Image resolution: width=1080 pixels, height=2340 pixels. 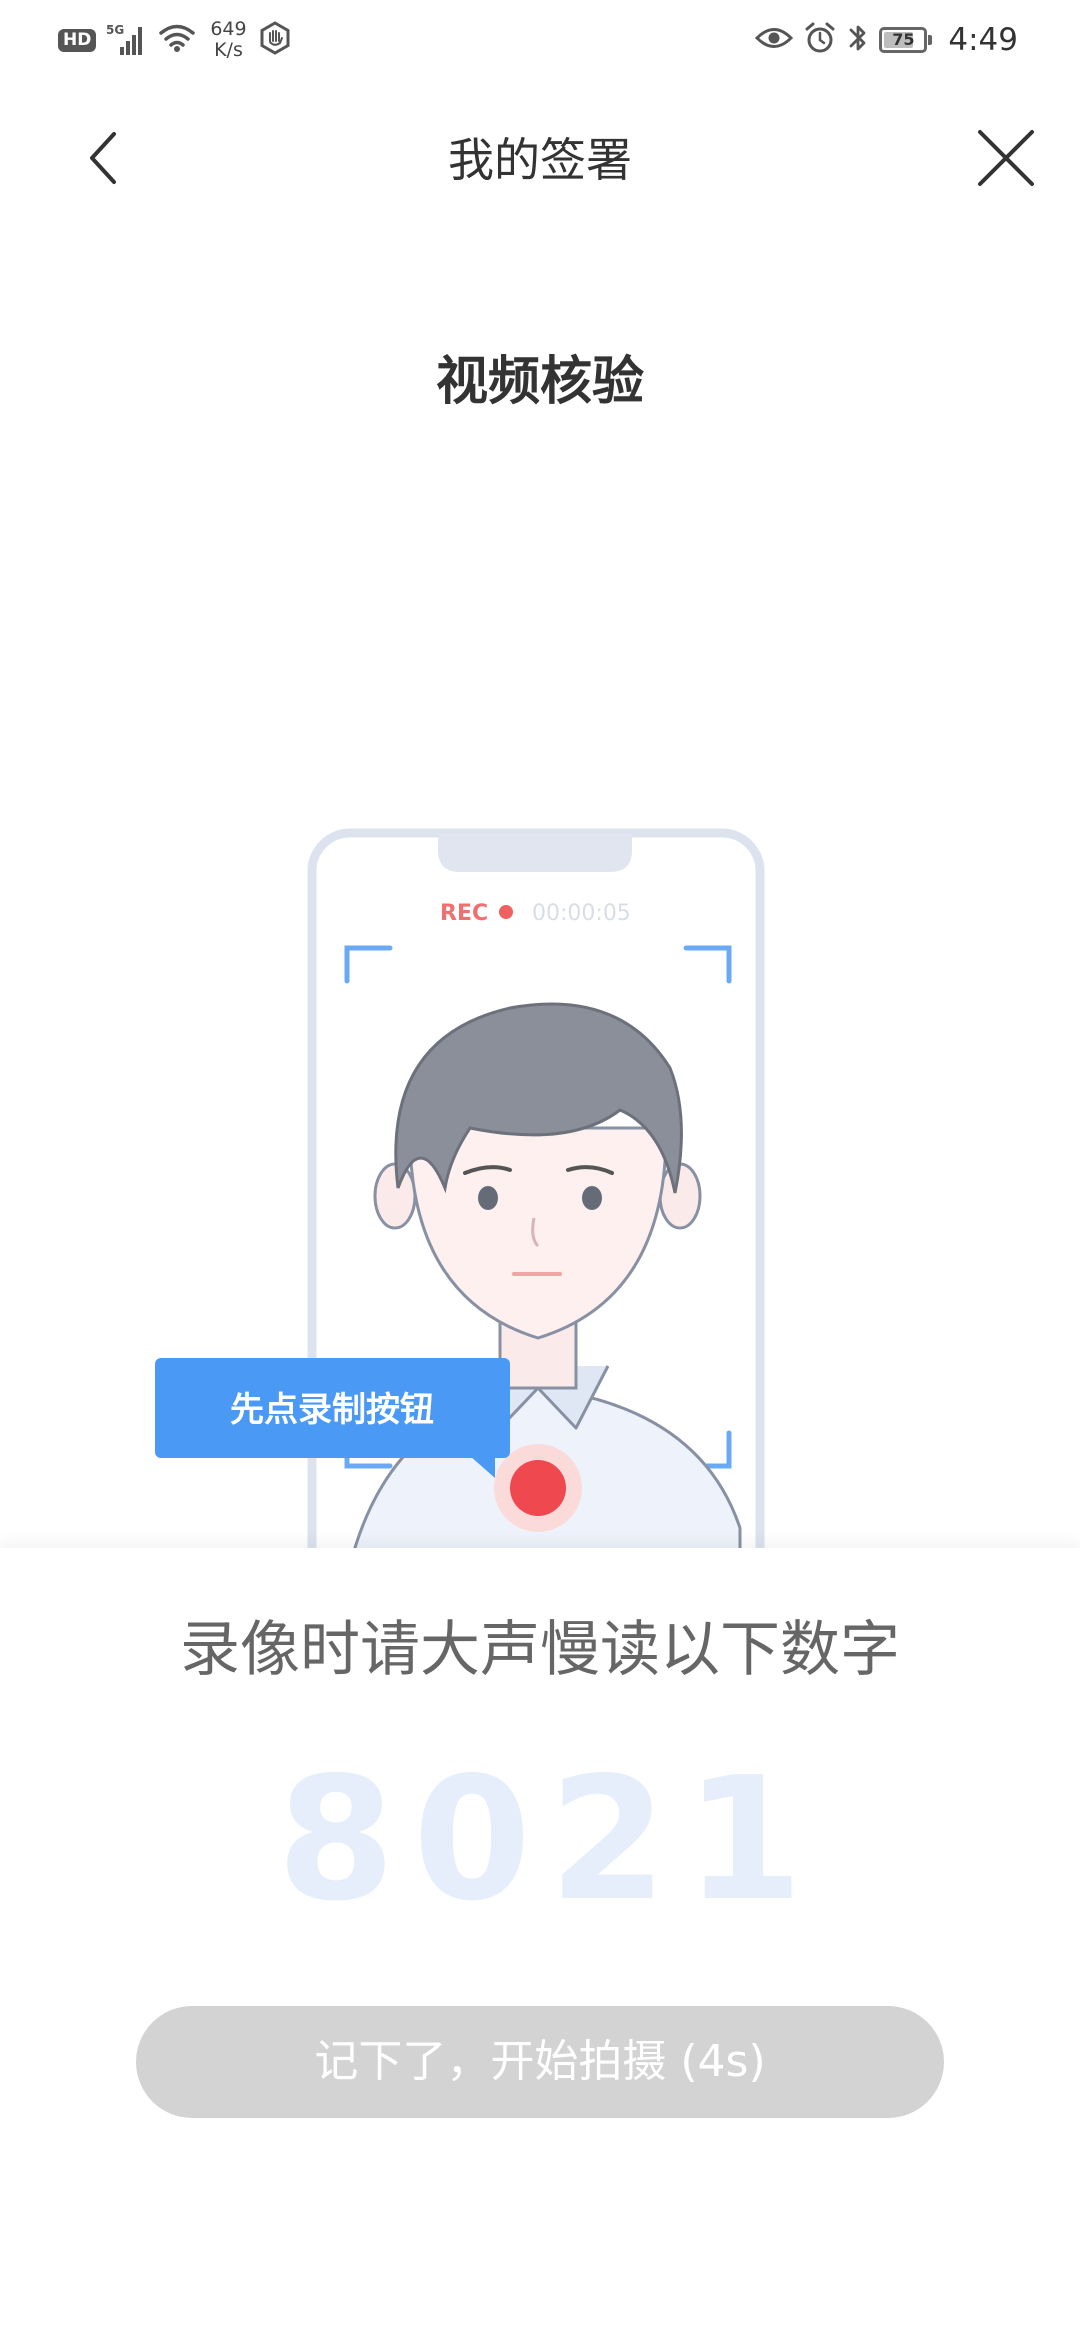 I want to click on tooltip-text: 先点录制按钮, so click(x=332, y=1410).